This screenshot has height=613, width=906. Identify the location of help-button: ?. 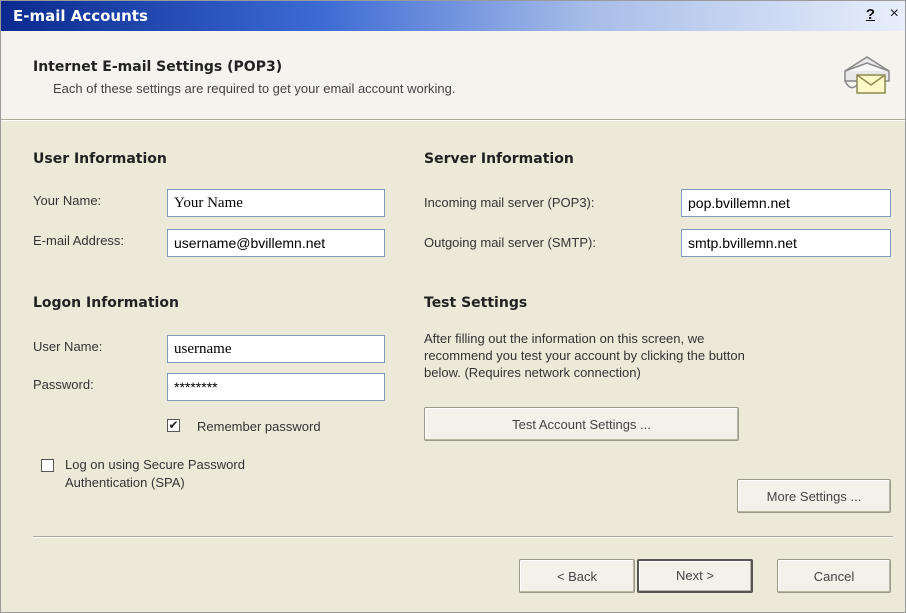
(870, 14).